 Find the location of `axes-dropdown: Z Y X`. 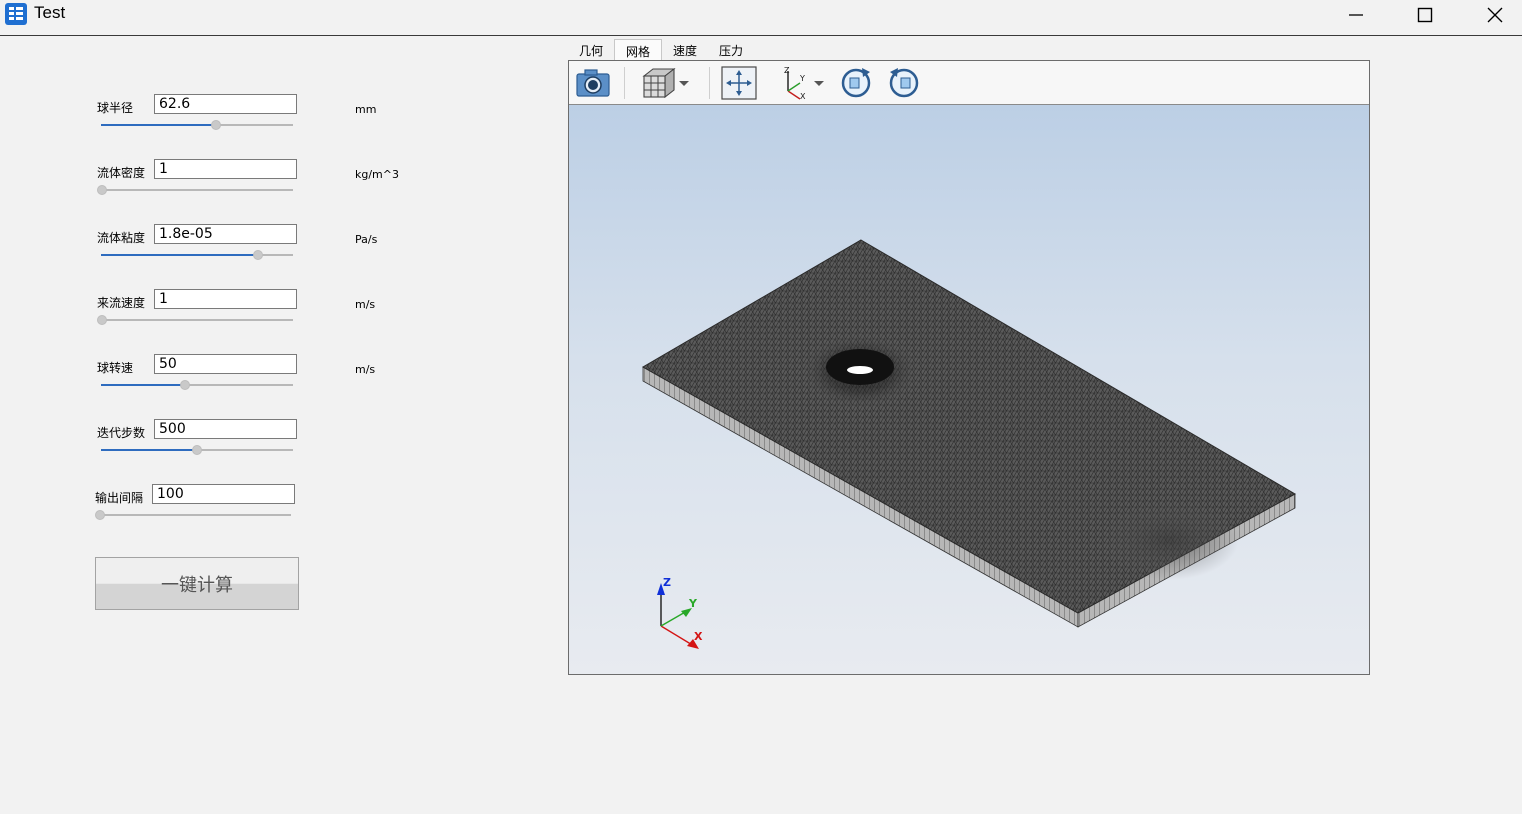

axes-dropdown: Z Y X is located at coordinates (802, 83).